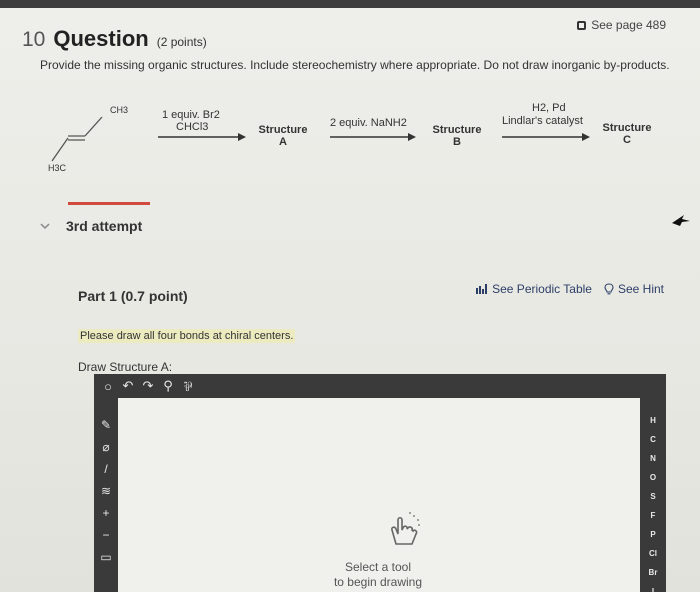 The width and height of the screenshot is (700, 592). I want to click on element-cl: Cl, so click(653, 553).